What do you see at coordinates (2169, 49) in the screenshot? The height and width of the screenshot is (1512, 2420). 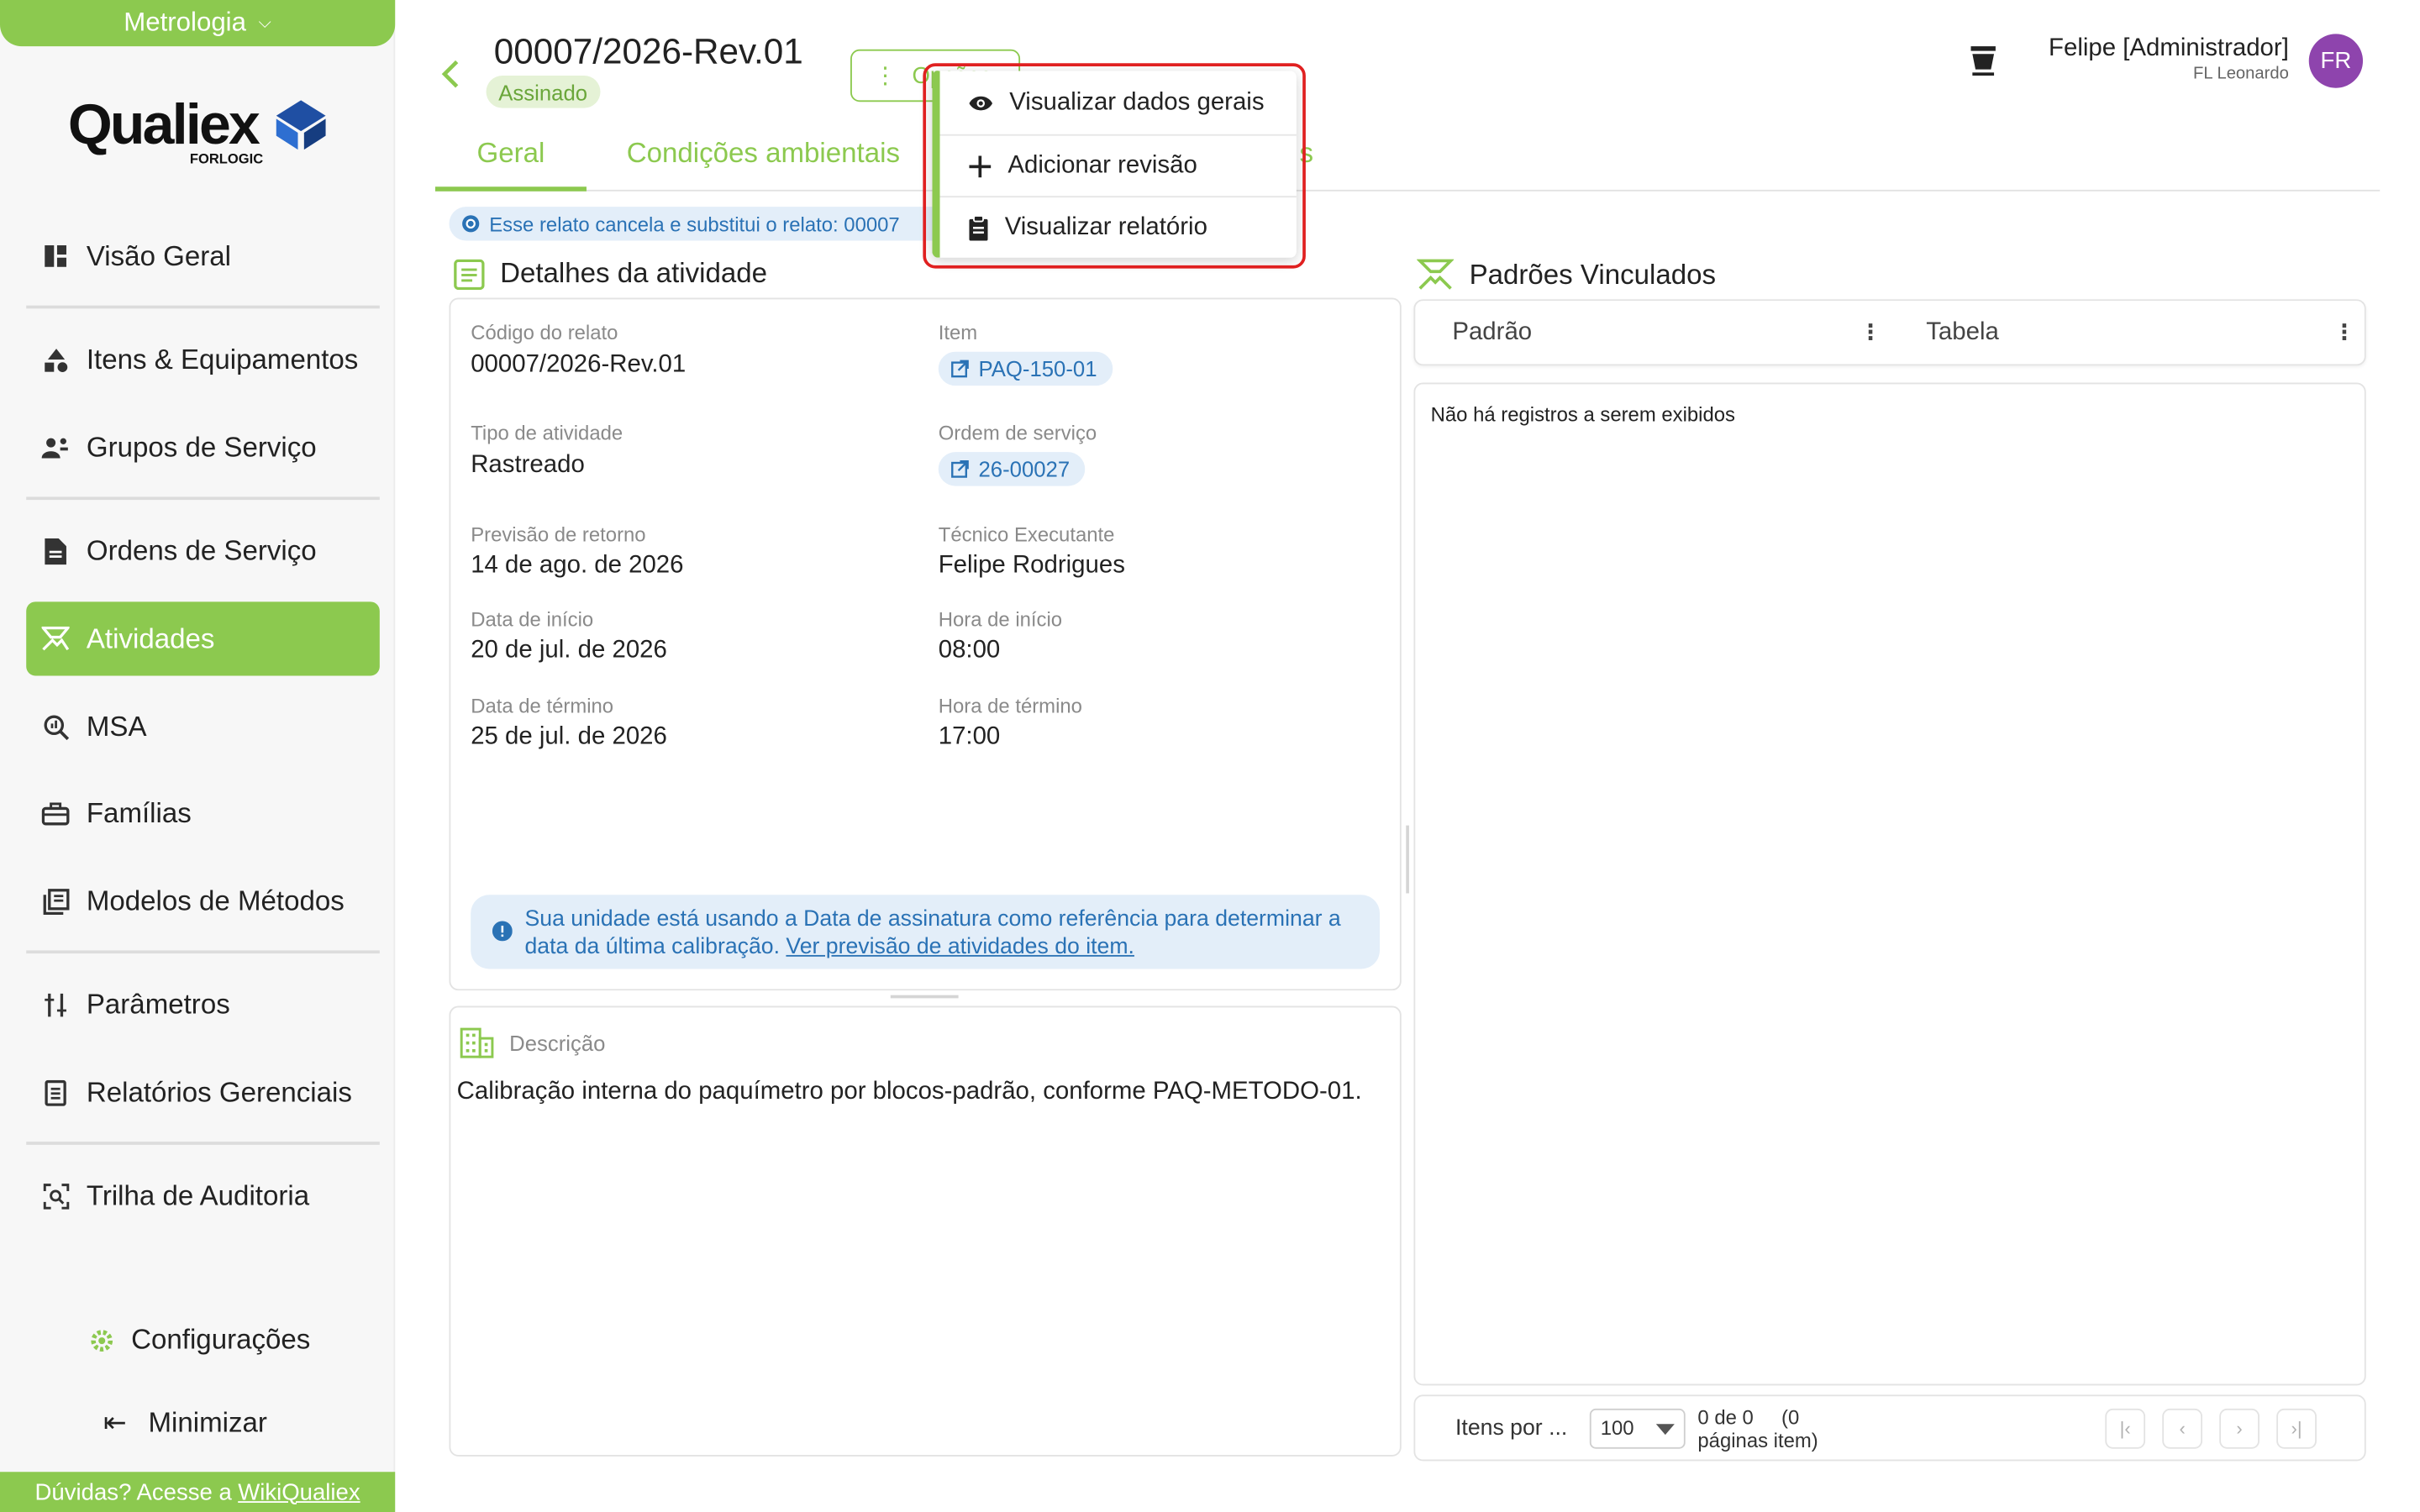 I see `user-name: Felipe [Administrador]` at bounding box center [2169, 49].